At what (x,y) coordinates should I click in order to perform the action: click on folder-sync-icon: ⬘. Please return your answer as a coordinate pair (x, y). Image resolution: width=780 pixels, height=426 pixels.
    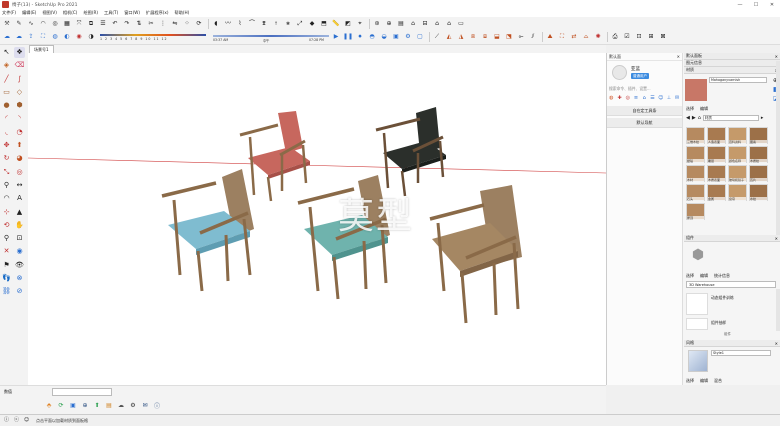
    Looking at the image, I should click on (49, 406).